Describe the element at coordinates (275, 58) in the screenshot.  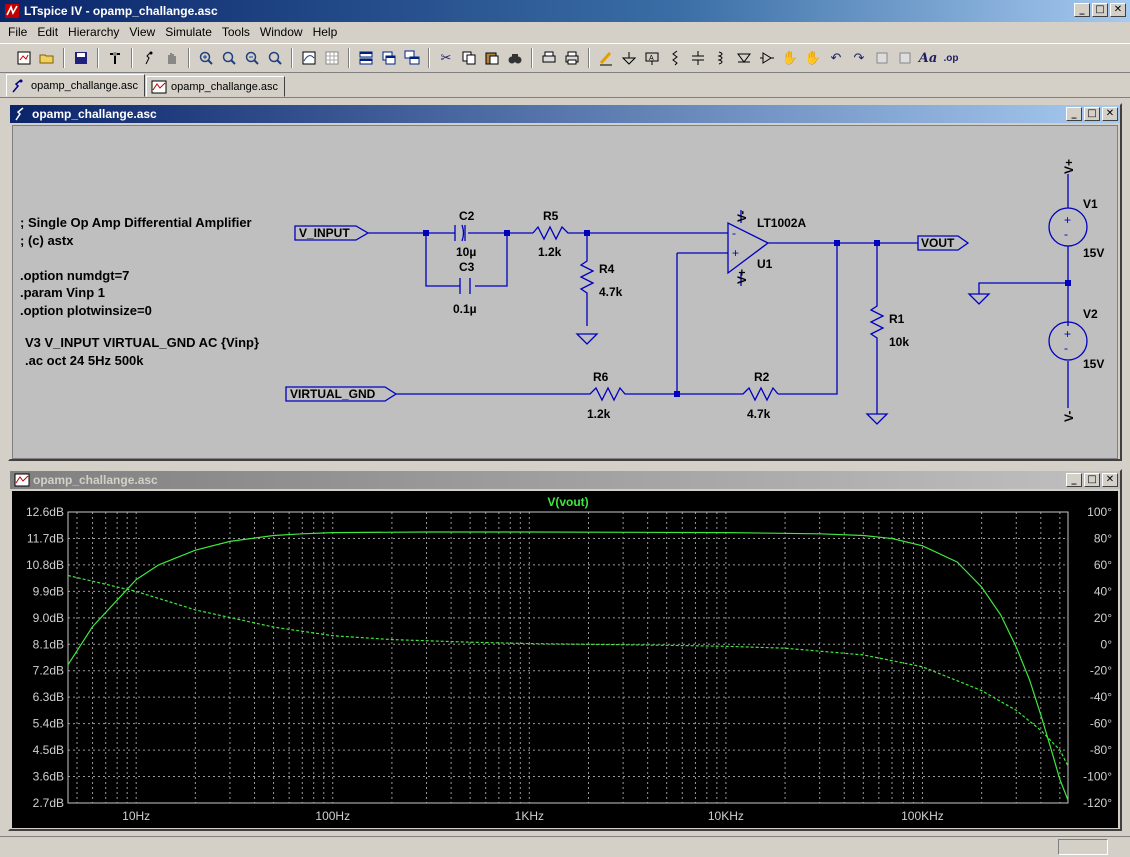
I see `pan-icon` at that location.